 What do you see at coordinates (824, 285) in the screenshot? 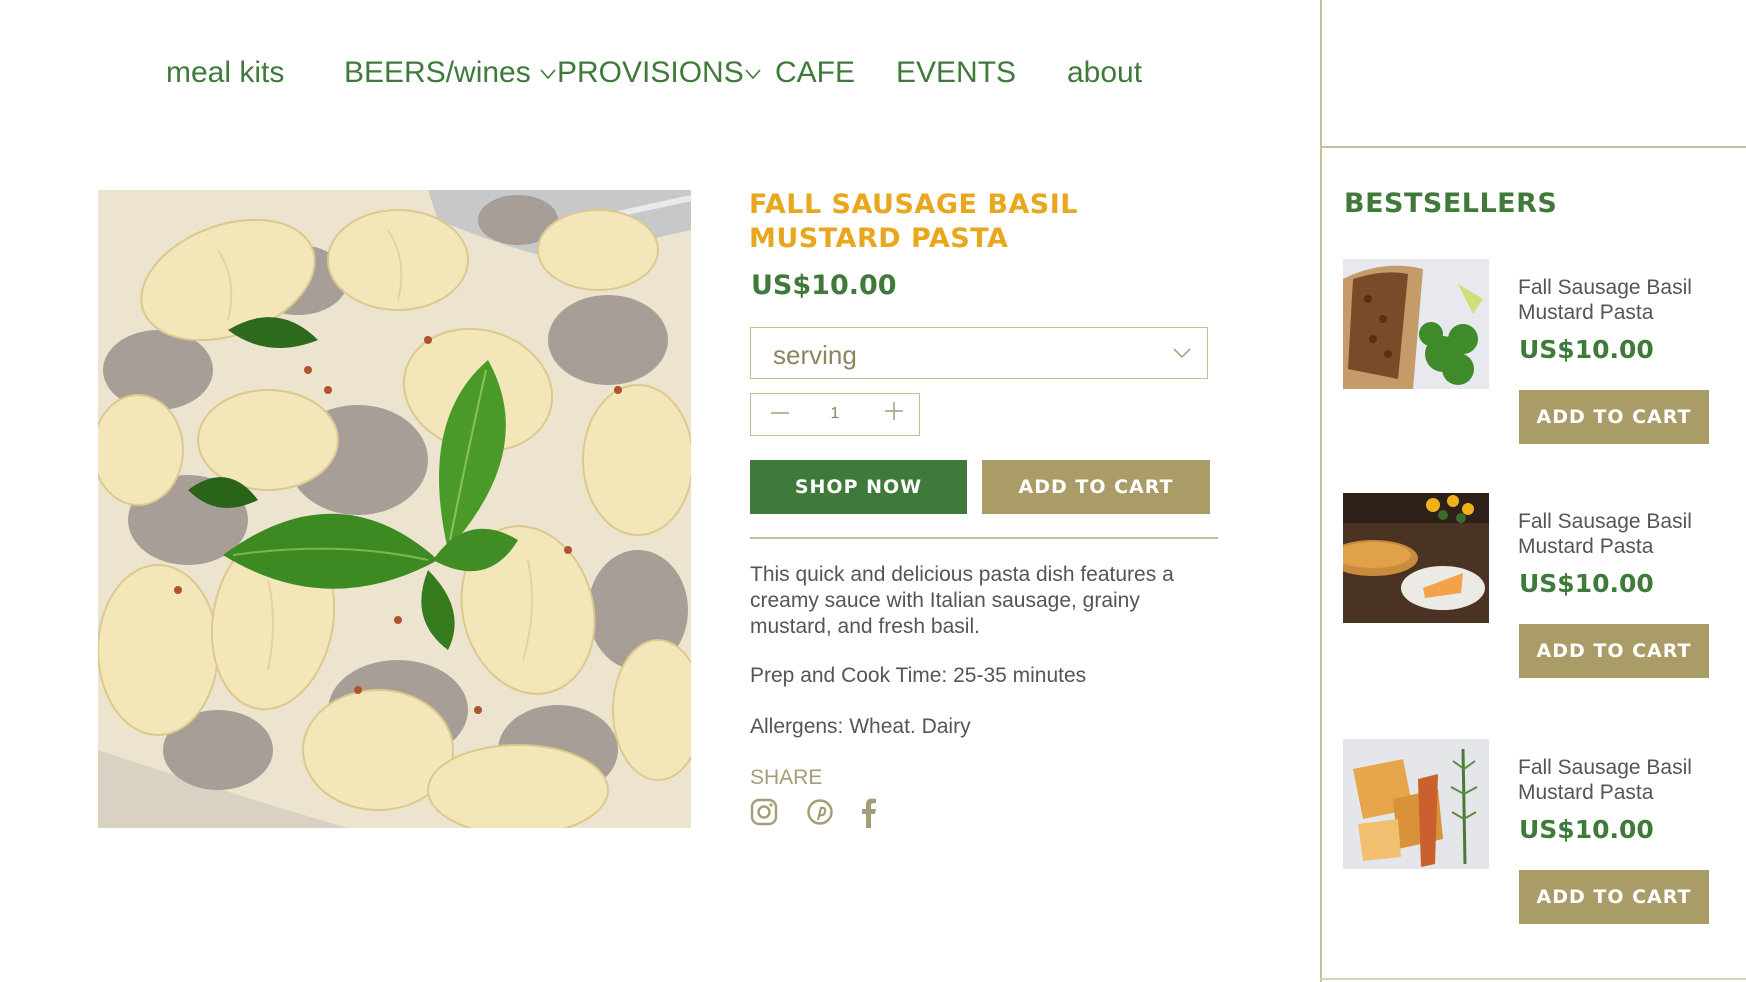
I see `product-price: US$10.00` at bounding box center [824, 285].